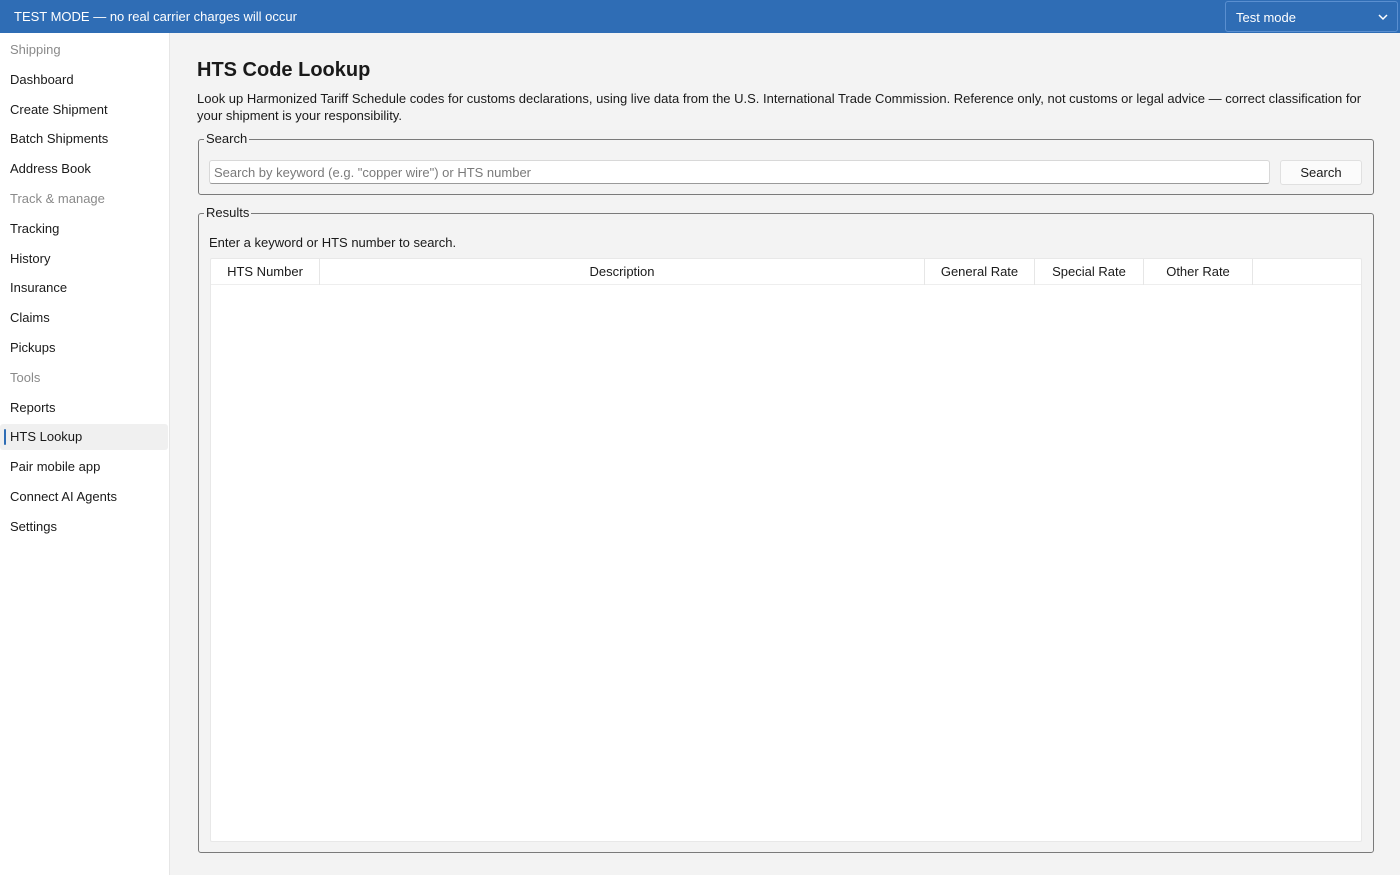 The image size is (1400, 875). I want to click on sidebar-item-reports: Reports, so click(84, 408).